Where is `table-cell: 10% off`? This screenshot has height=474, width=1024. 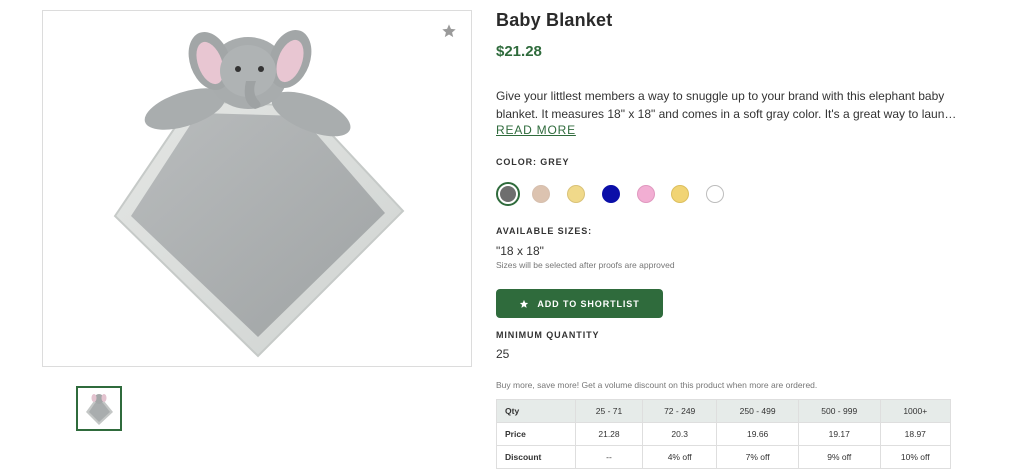 table-cell: 10% off is located at coordinates (915, 457).